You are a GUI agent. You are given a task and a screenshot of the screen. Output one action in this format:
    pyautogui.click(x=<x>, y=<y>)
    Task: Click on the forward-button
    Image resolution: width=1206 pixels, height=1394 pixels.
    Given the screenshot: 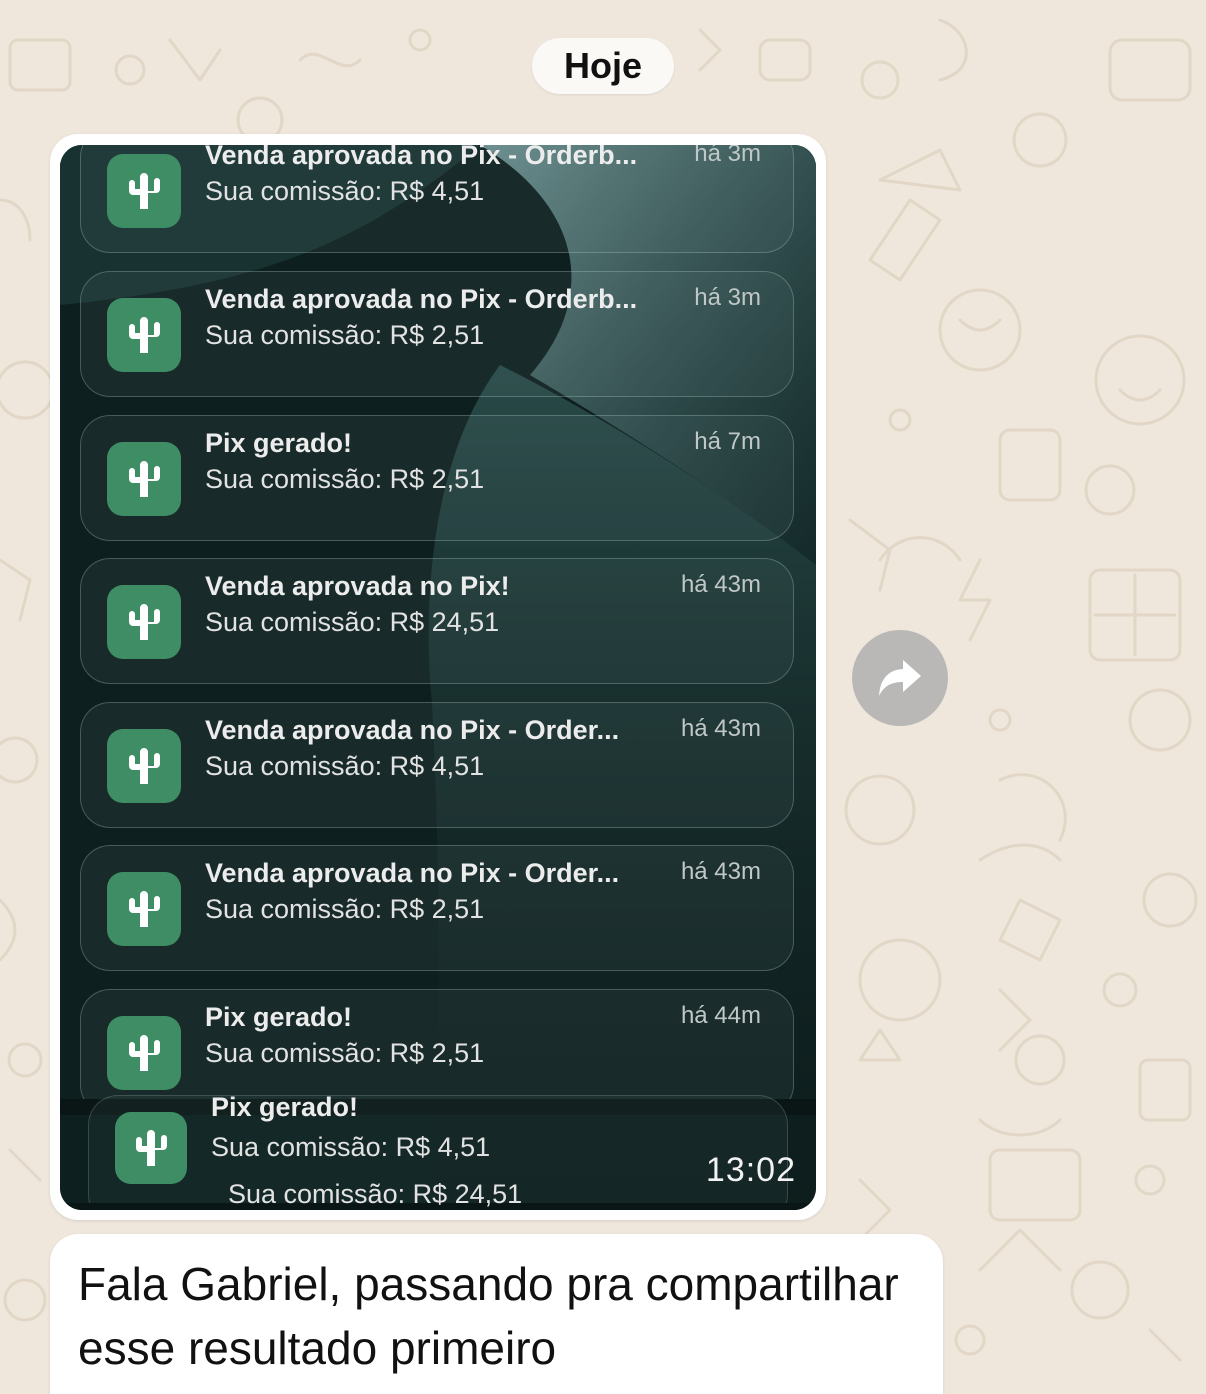 What is the action you would take?
    pyautogui.click(x=900, y=678)
    